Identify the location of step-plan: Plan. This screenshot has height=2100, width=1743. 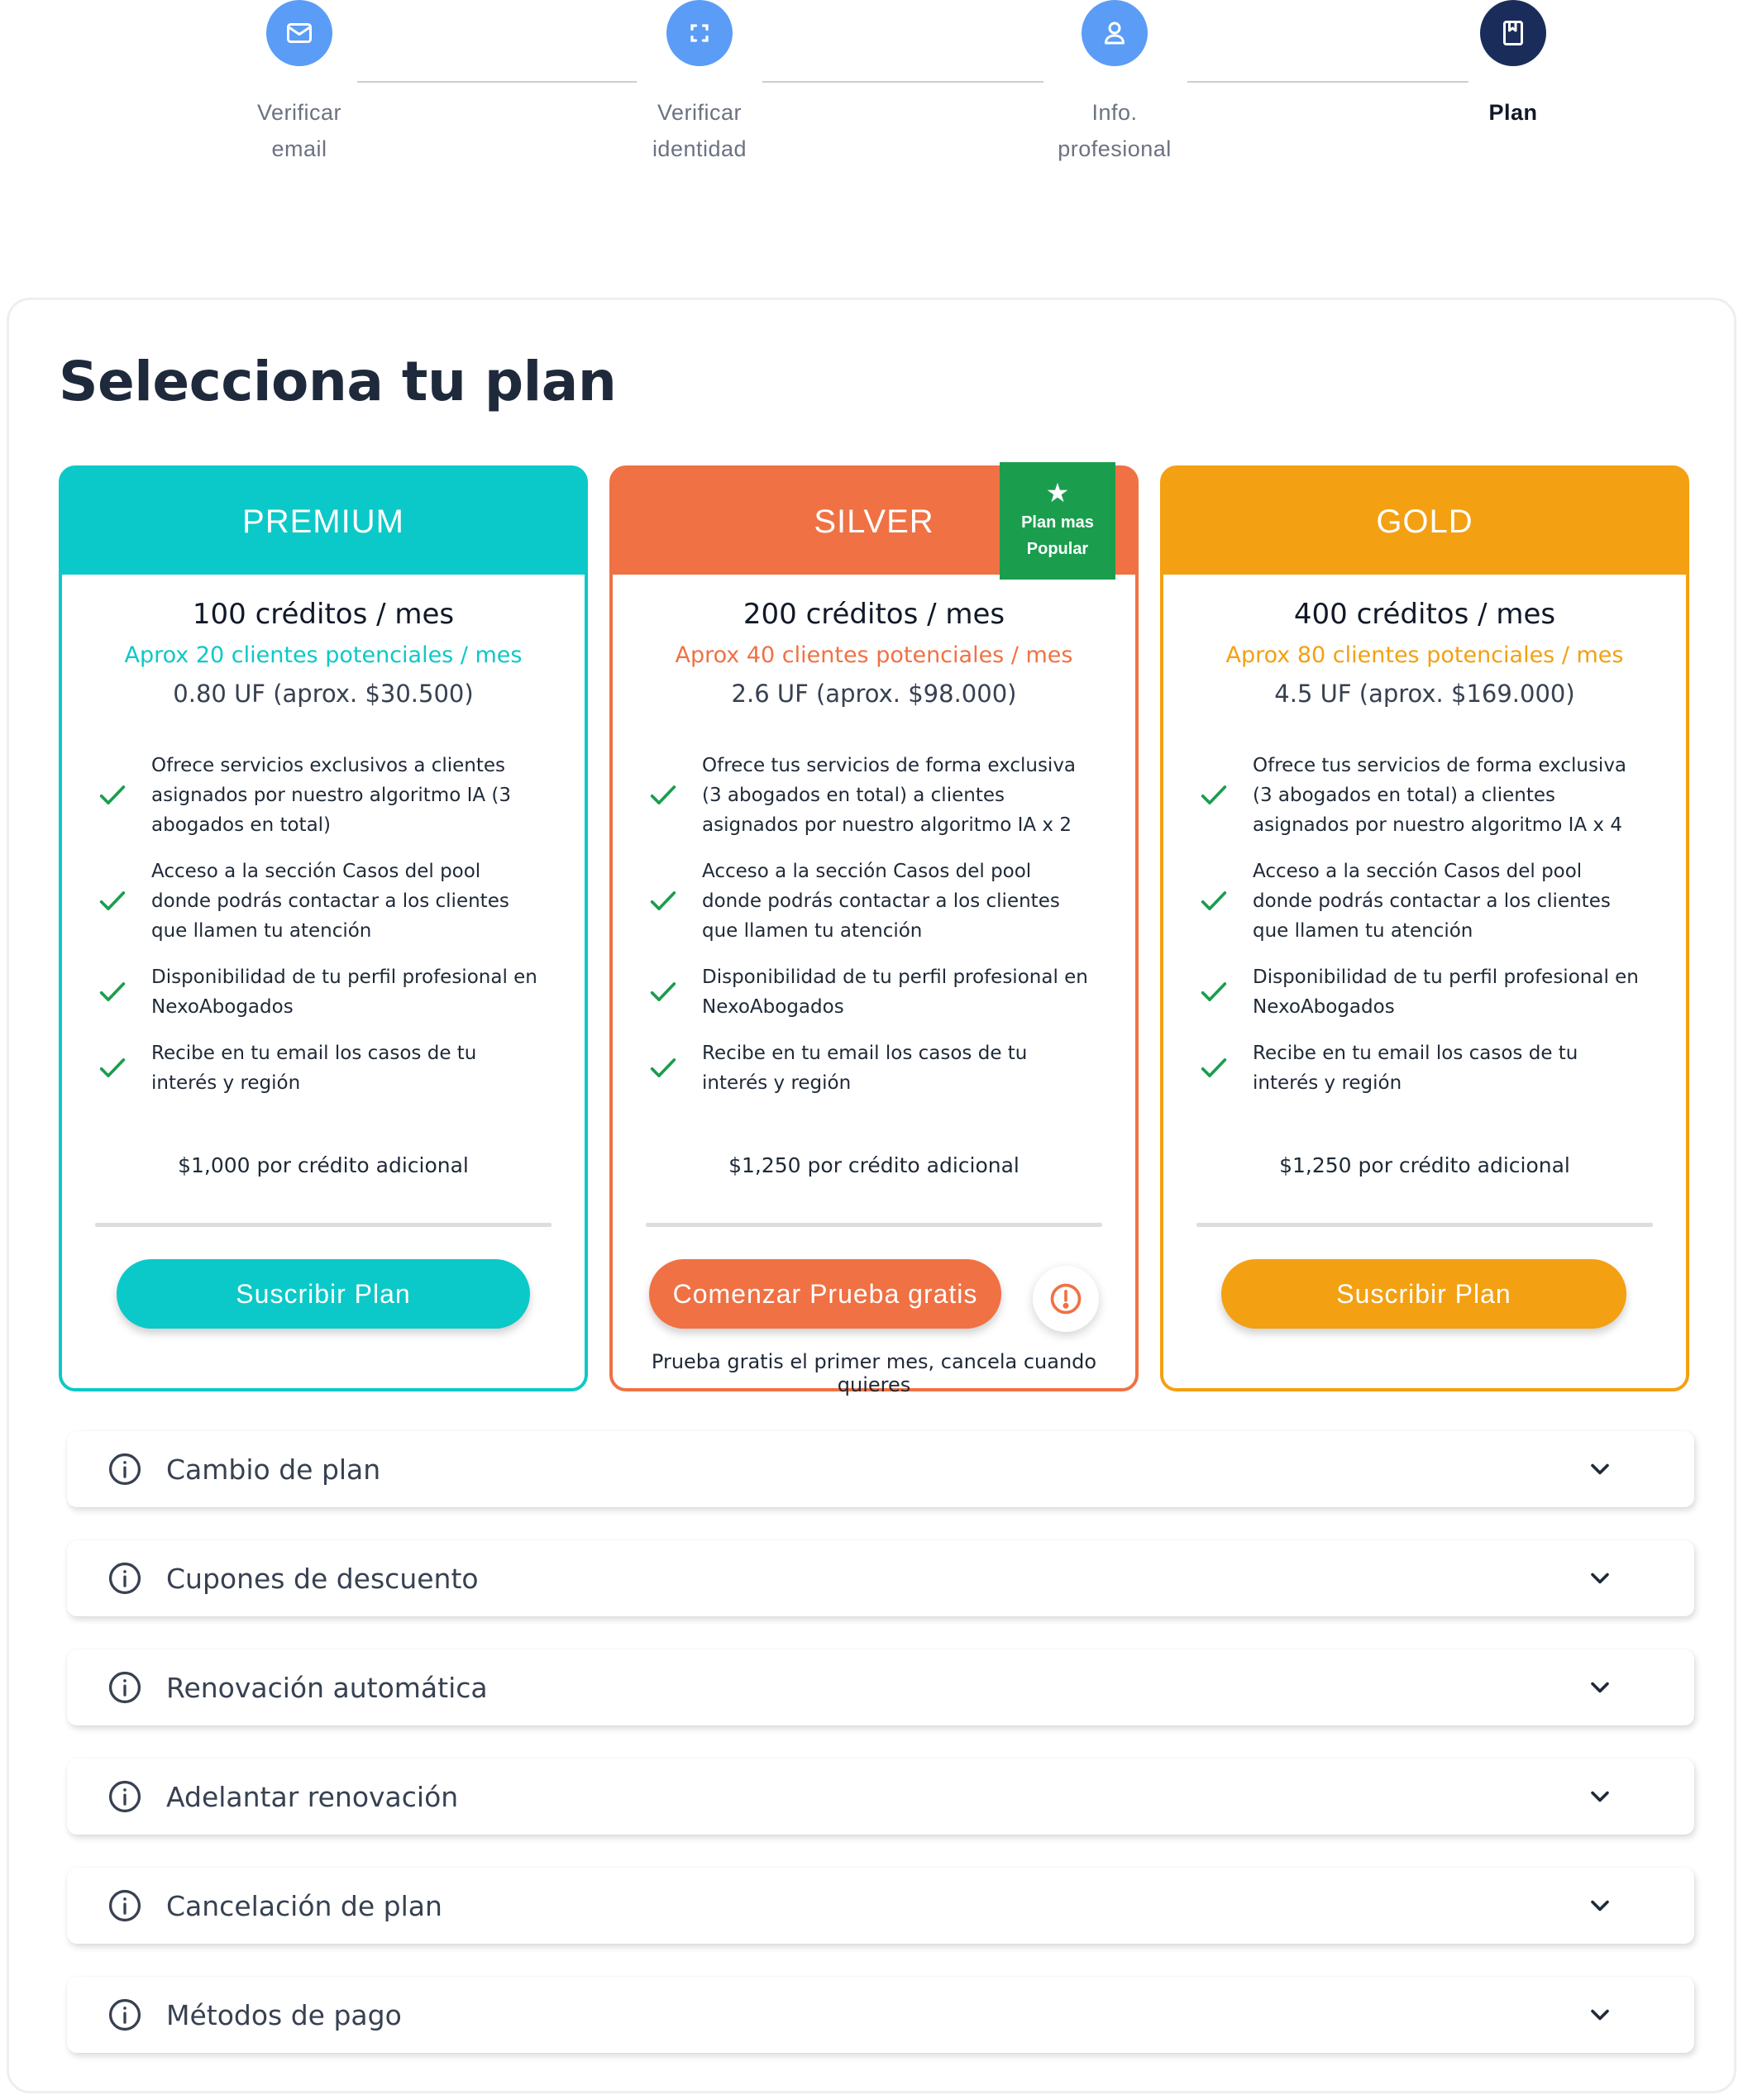
(1514, 65).